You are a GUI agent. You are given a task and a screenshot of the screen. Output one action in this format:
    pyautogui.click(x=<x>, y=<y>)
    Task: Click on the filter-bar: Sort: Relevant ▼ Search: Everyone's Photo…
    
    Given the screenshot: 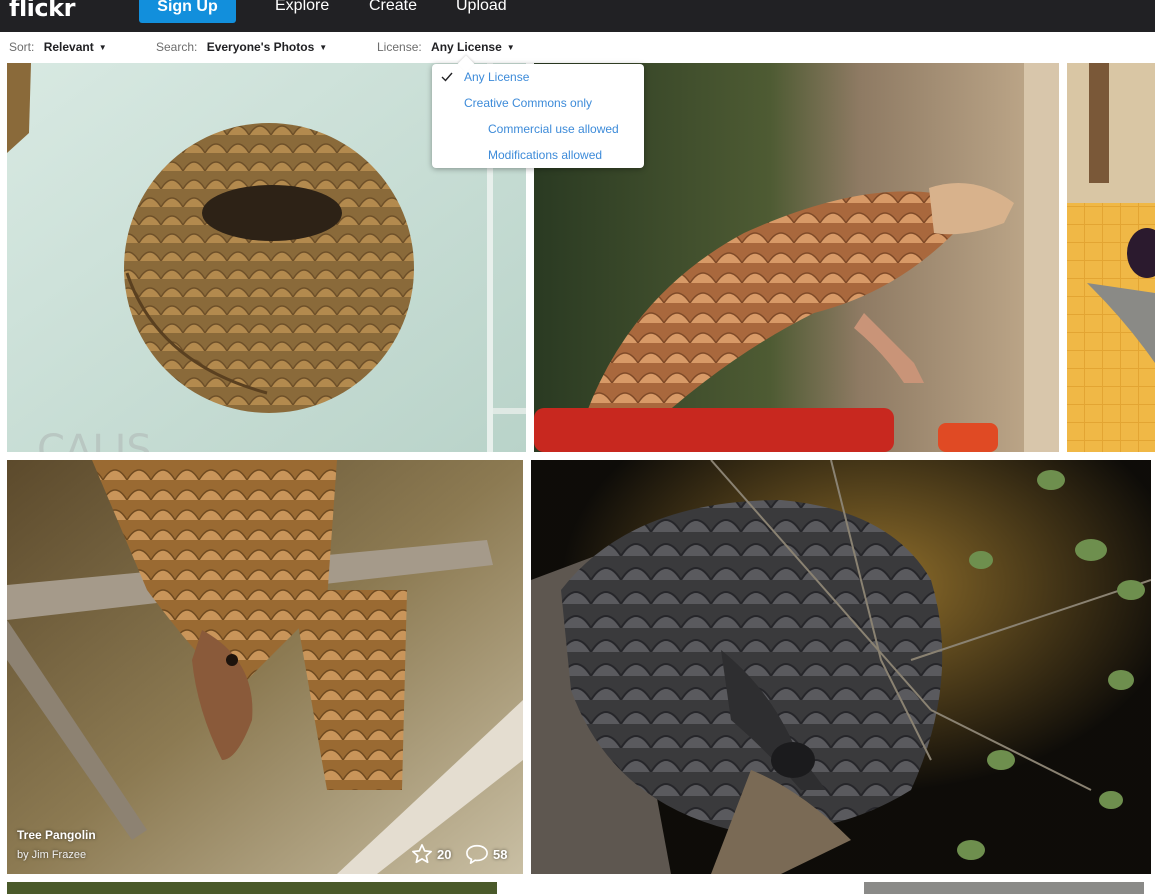 What is the action you would take?
    pyautogui.click(x=577, y=47)
    